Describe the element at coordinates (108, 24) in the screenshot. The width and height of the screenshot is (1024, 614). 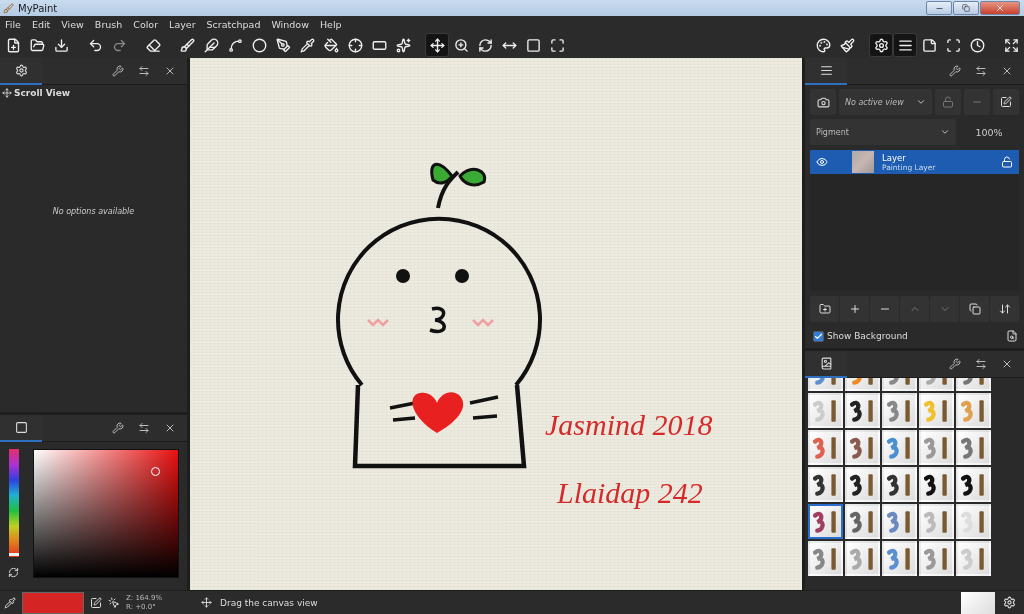
I see `menu-item: Brush` at that location.